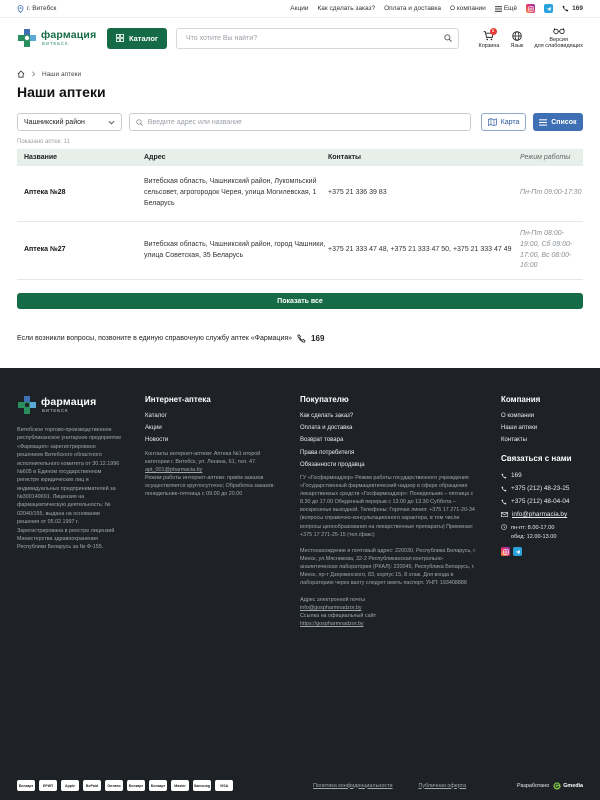 Image resolution: width=600 pixels, height=800 pixels. Describe the element at coordinates (390, 416) in the screenshot. I see `footer-link-how-to-order: Как сделать заказ?` at that location.